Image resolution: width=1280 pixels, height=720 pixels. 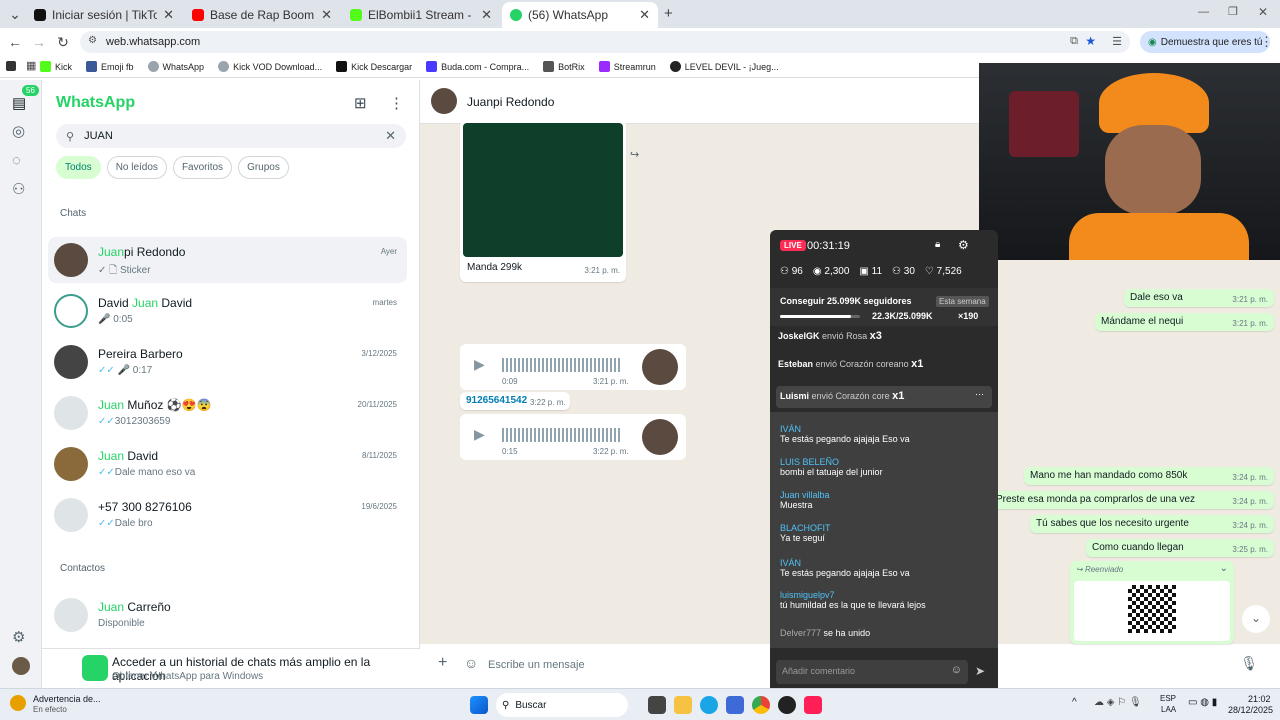 What do you see at coordinates (15, 42) in the screenshot?
I see `back-icon: ←` at bounding box center [15, 42].